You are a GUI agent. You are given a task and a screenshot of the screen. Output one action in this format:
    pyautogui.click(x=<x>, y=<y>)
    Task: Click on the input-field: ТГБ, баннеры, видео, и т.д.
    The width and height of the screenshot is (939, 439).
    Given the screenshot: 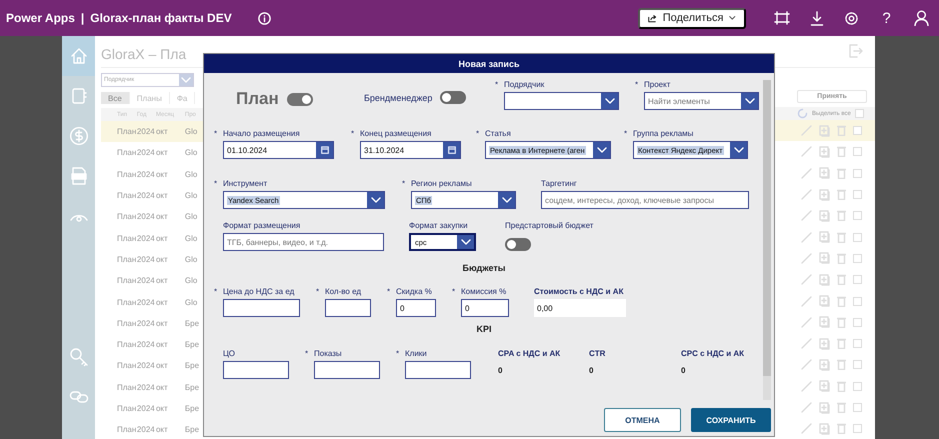 What is the action you would take?
    pyautogui.click(x=303, y=242)
    